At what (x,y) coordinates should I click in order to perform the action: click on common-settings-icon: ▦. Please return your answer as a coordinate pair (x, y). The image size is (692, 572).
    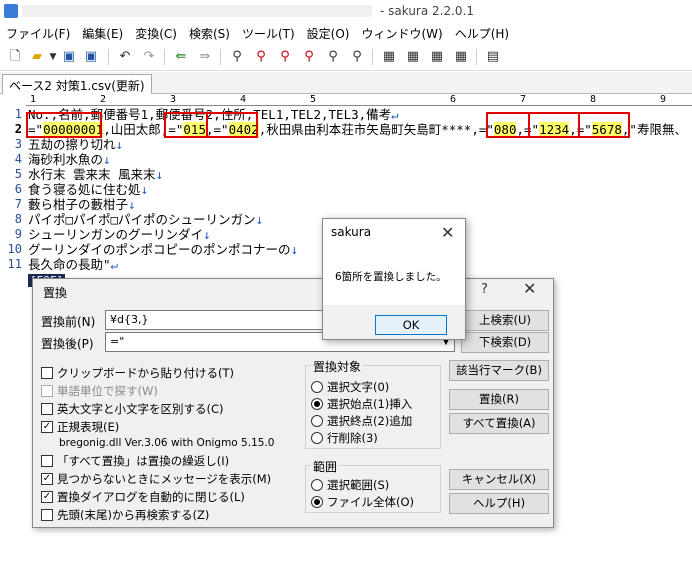
    Looking at the image, I should click on (461, 57).